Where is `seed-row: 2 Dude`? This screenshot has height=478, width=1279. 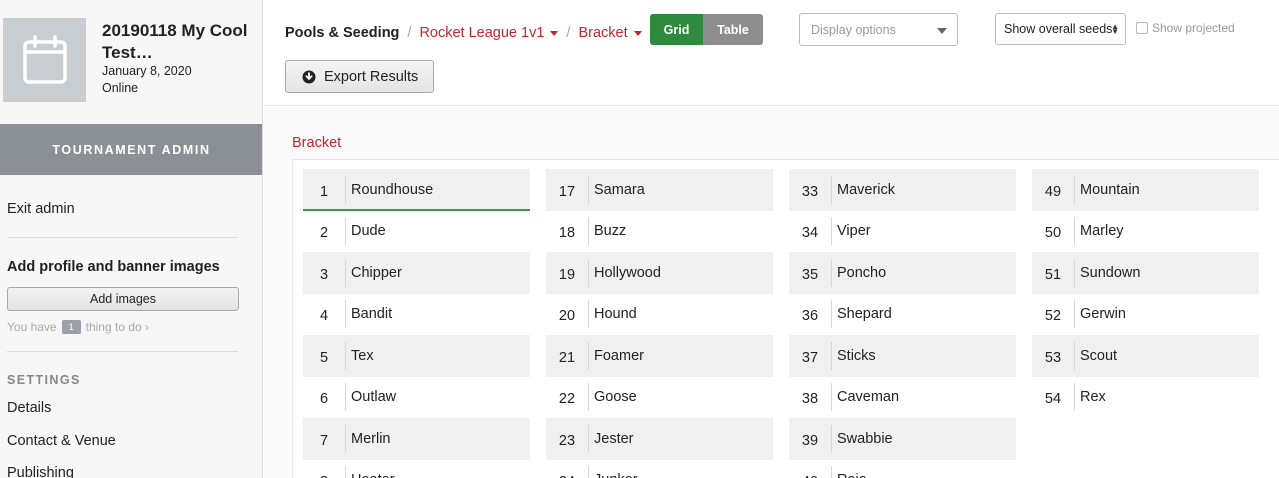
seed-row: 2 Dude is located at coordinates (416, 232).